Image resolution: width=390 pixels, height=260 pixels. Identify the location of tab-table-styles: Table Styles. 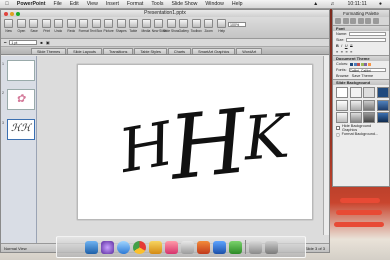
(150, 51).